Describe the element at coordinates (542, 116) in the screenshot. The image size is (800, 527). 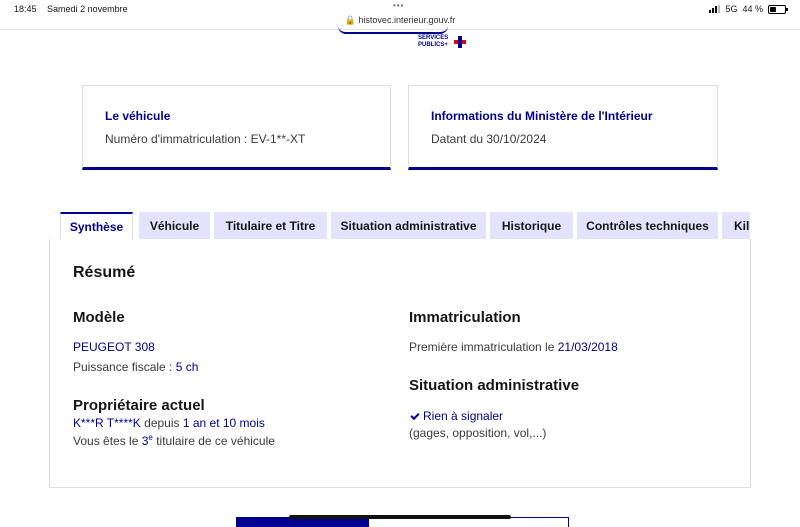
I see `ministry-card-title: Informations du Ministère de l'Intérieur` at that location.